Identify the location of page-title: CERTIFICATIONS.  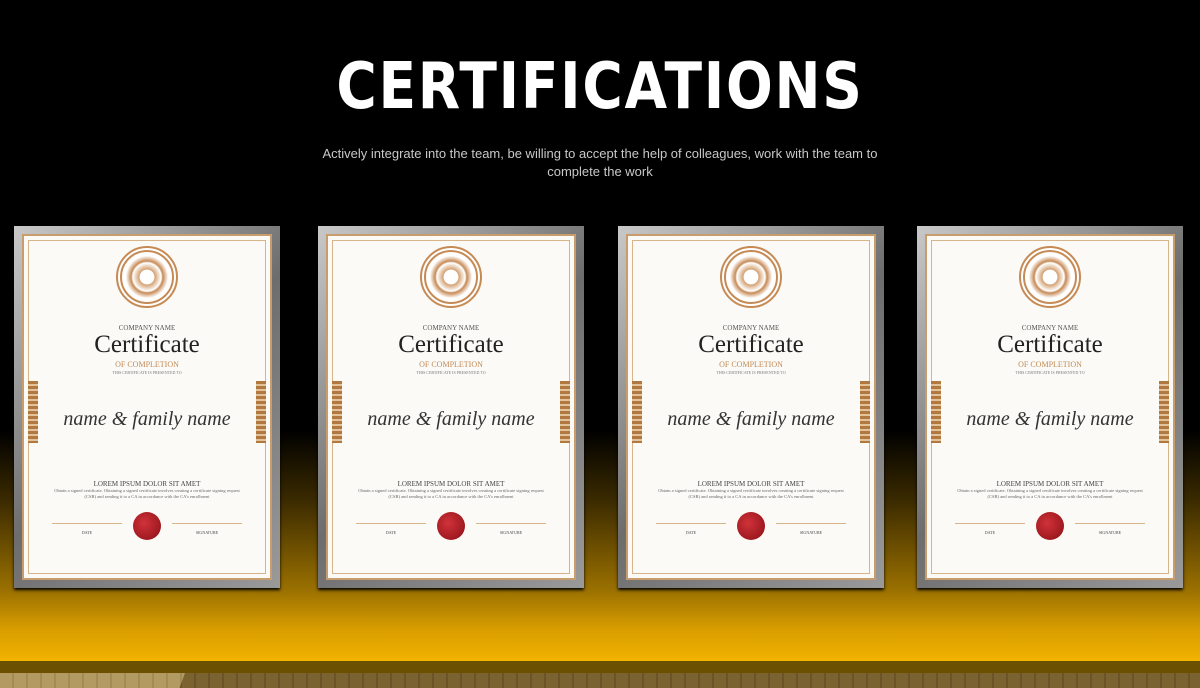
(600, 87).